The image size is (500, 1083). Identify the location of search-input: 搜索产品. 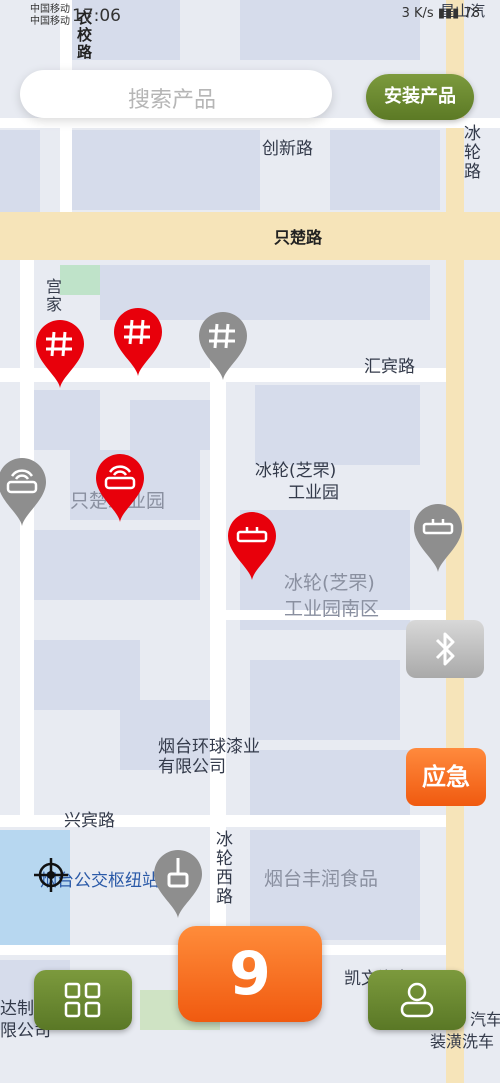
(176, 94).